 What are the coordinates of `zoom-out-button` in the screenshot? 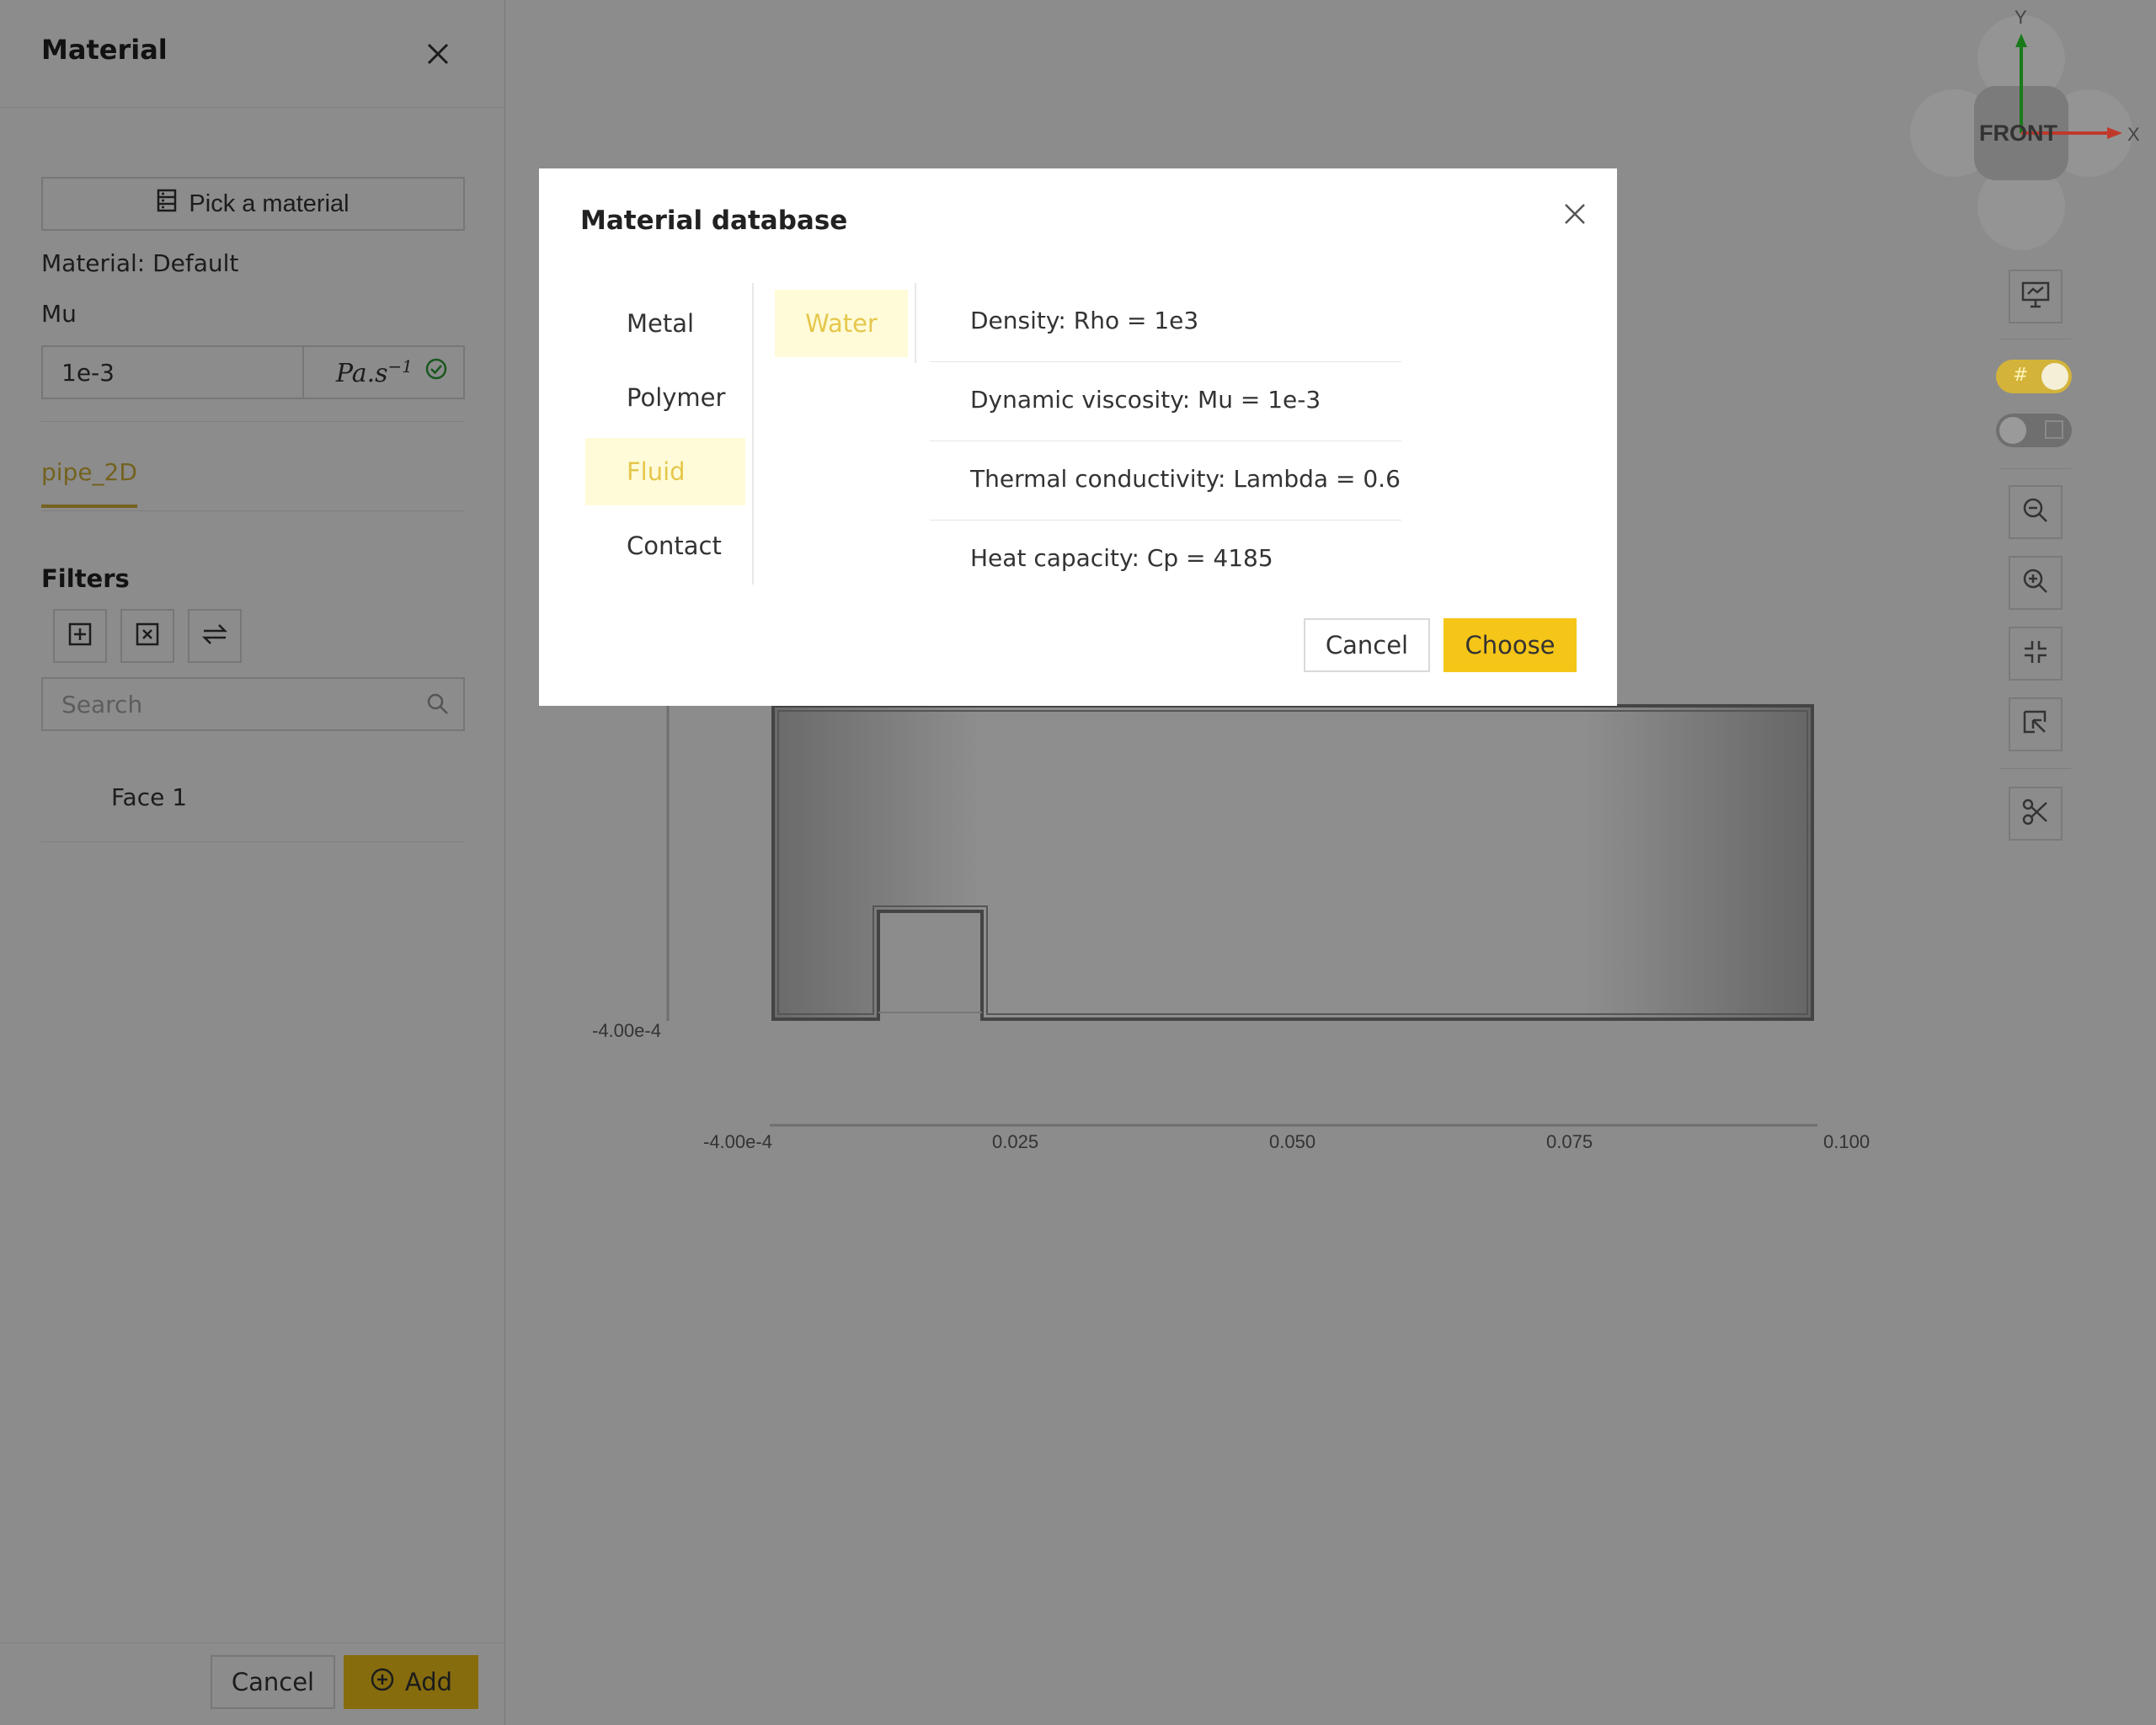 It's located at (2036, 512).